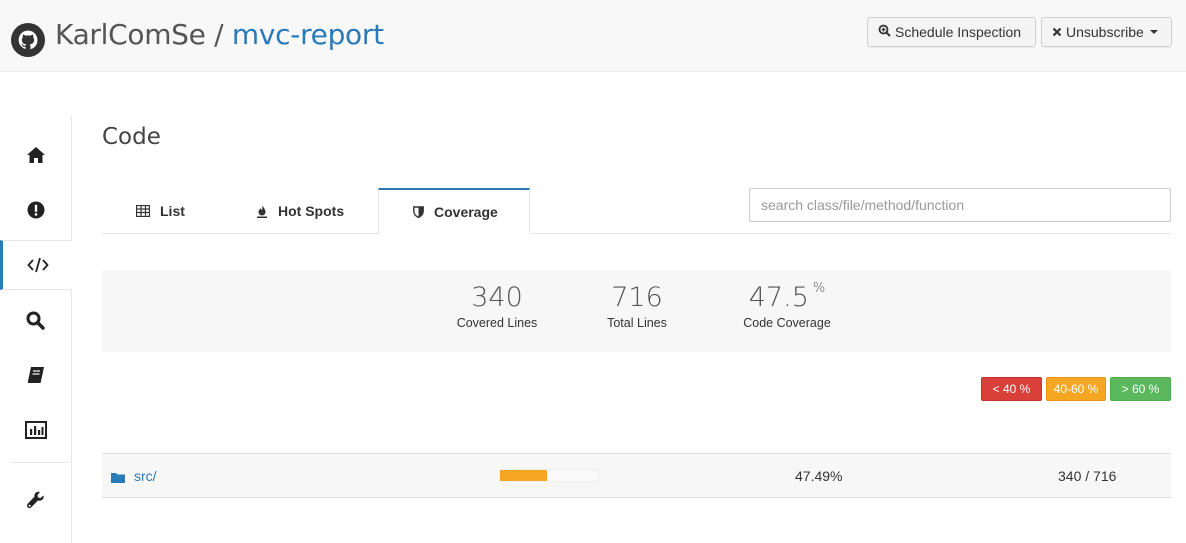 This screenshot has height=543, width=1186. What do you see at coordinates (1140, 389) in the screenshot?
I see `legend-high: > 60 %` at bounding box center [1140, 389].